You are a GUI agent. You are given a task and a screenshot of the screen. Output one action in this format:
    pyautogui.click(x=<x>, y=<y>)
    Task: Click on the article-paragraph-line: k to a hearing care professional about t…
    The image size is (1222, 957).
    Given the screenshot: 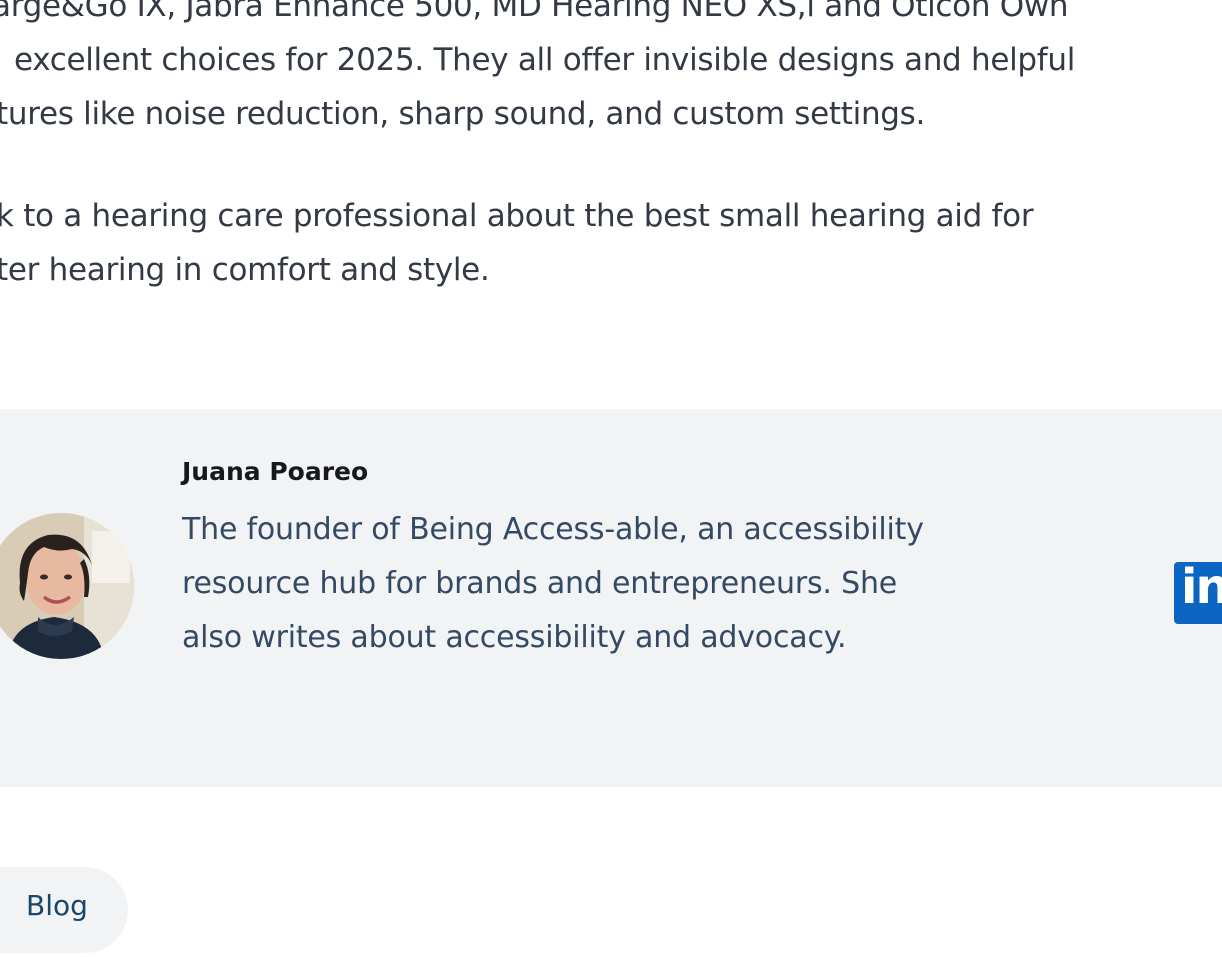 What is the action you would take?
    pyautogui.click(x=517, y=216)
    